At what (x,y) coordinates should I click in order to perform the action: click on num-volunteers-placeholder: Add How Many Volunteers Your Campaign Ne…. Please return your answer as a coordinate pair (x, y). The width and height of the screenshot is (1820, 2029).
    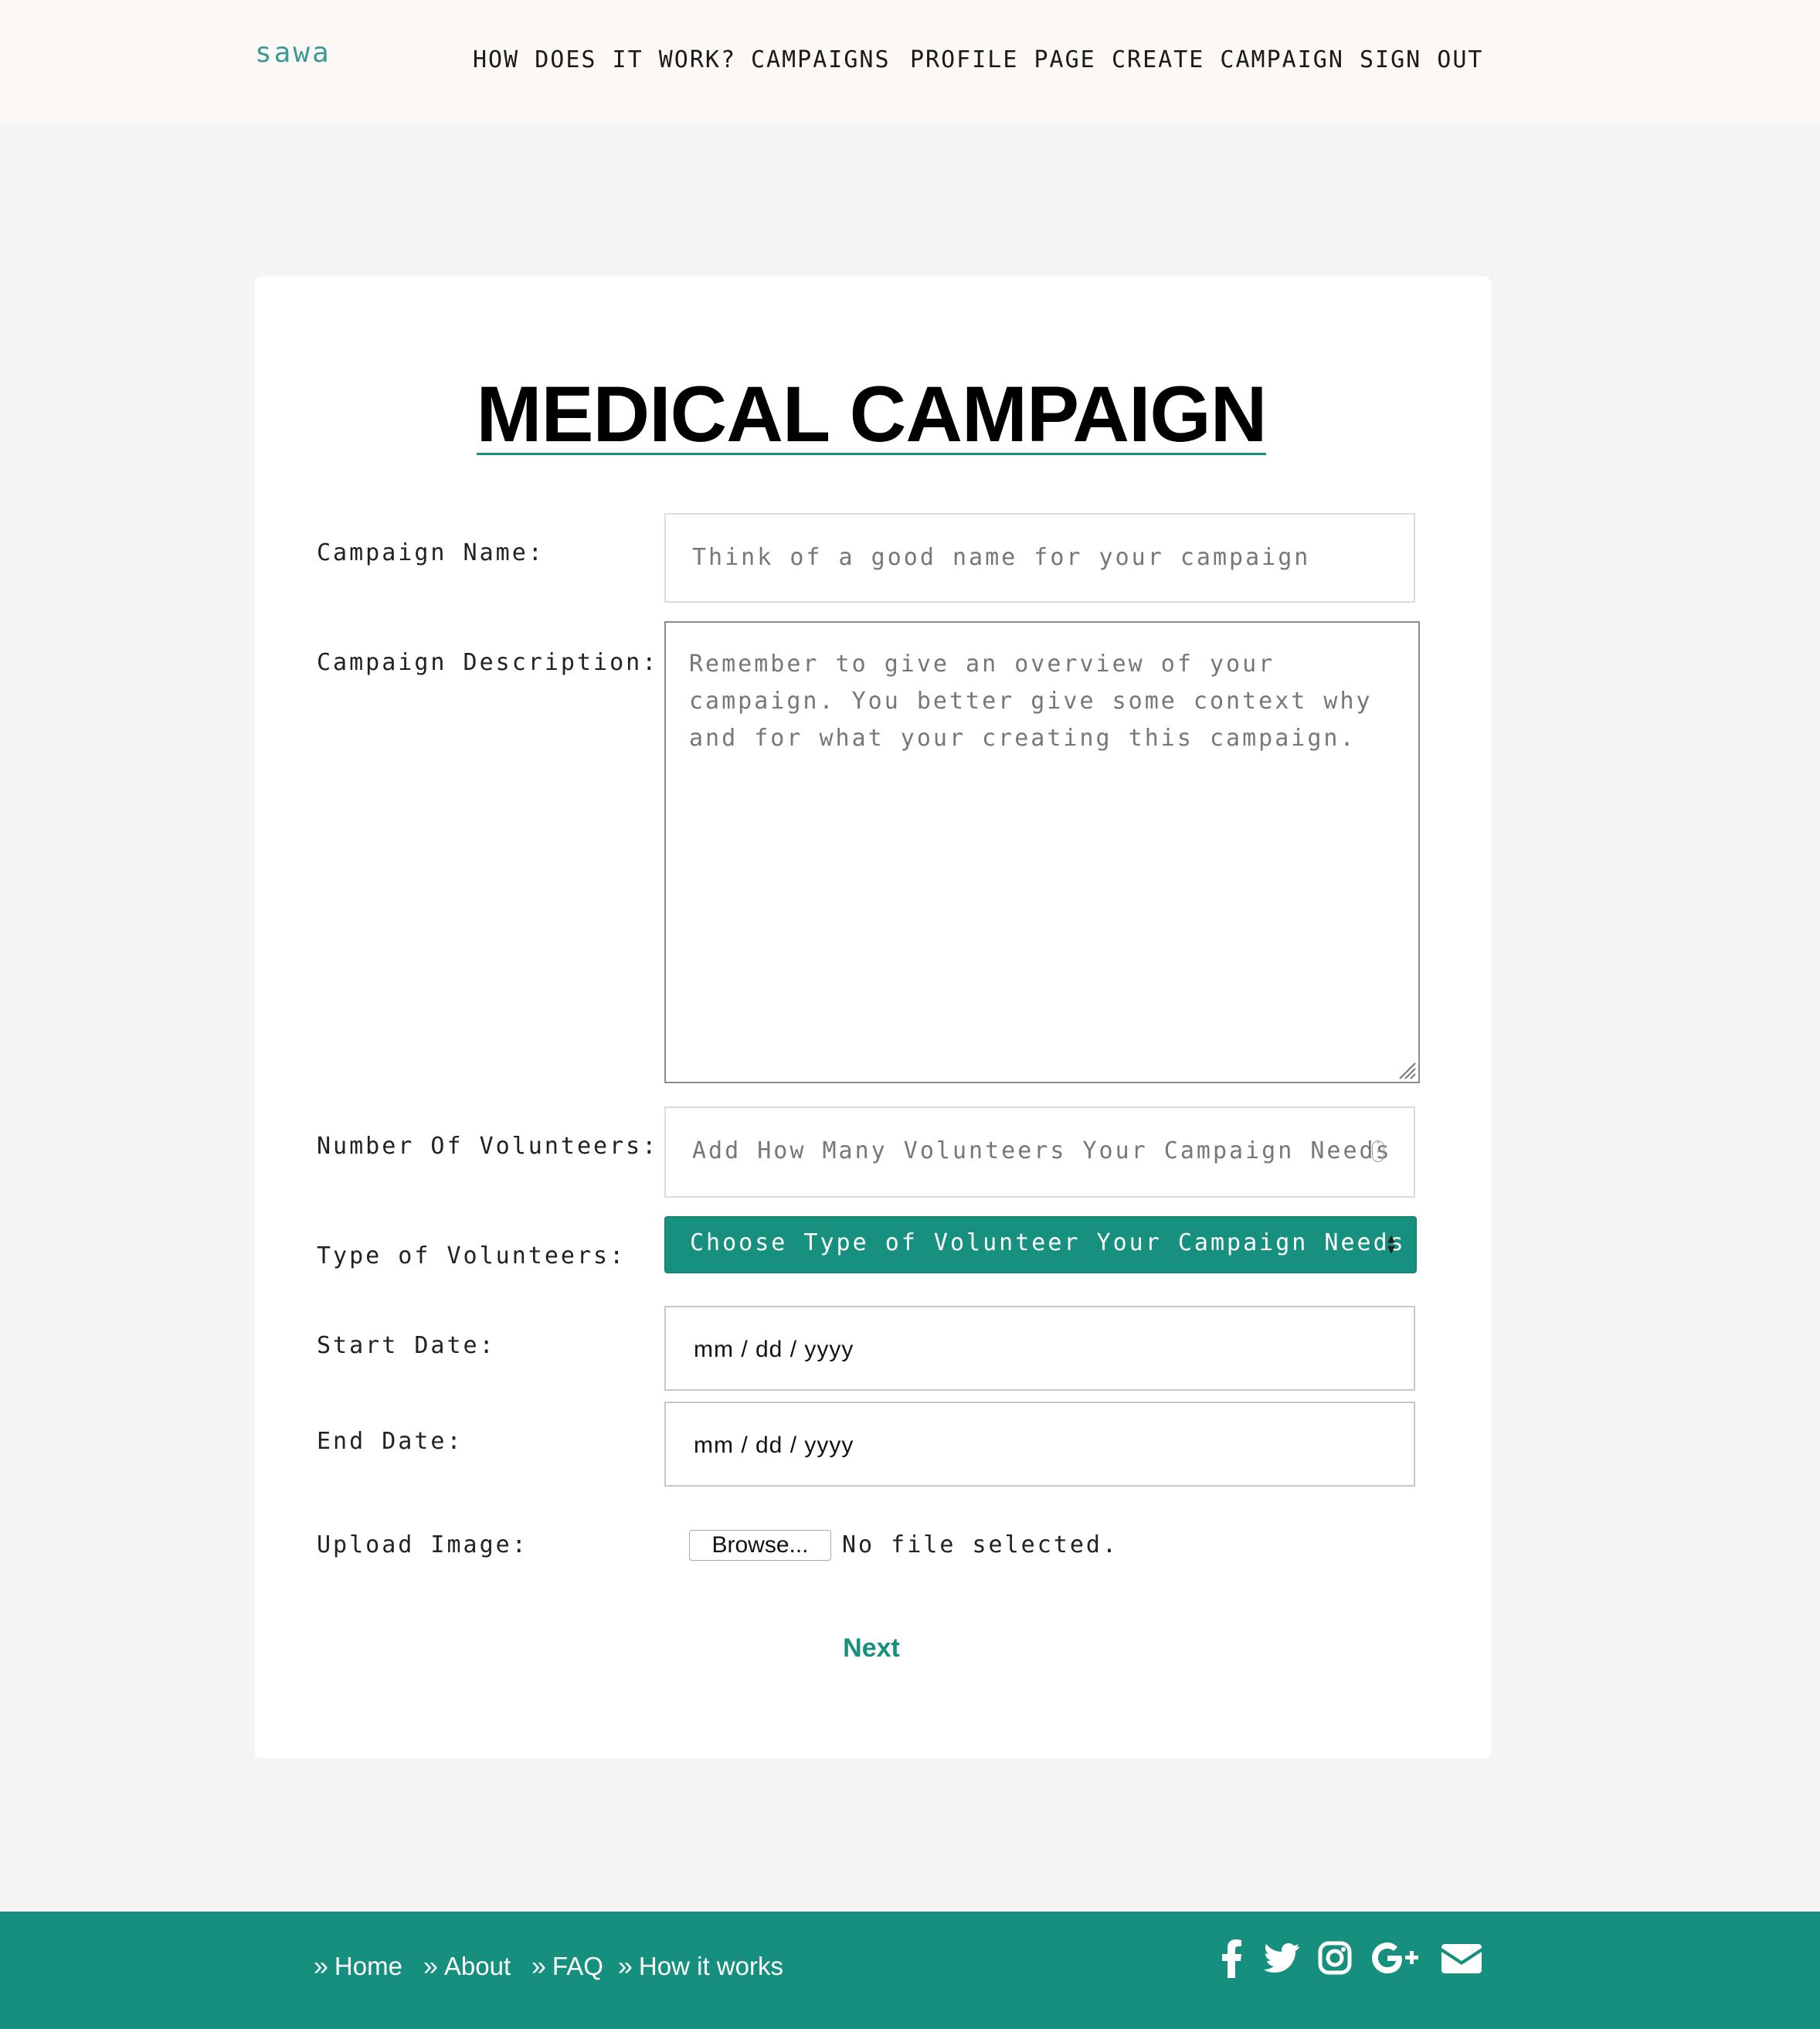
    Looking at the image, I should click on (1042, 1150).